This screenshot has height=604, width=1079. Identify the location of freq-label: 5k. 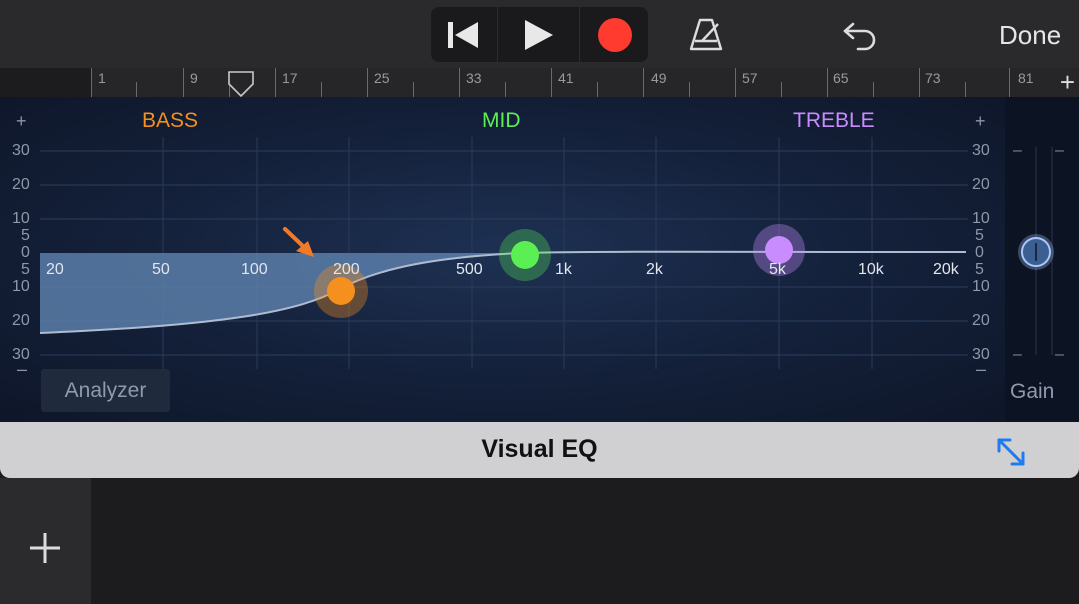
(777, 269).